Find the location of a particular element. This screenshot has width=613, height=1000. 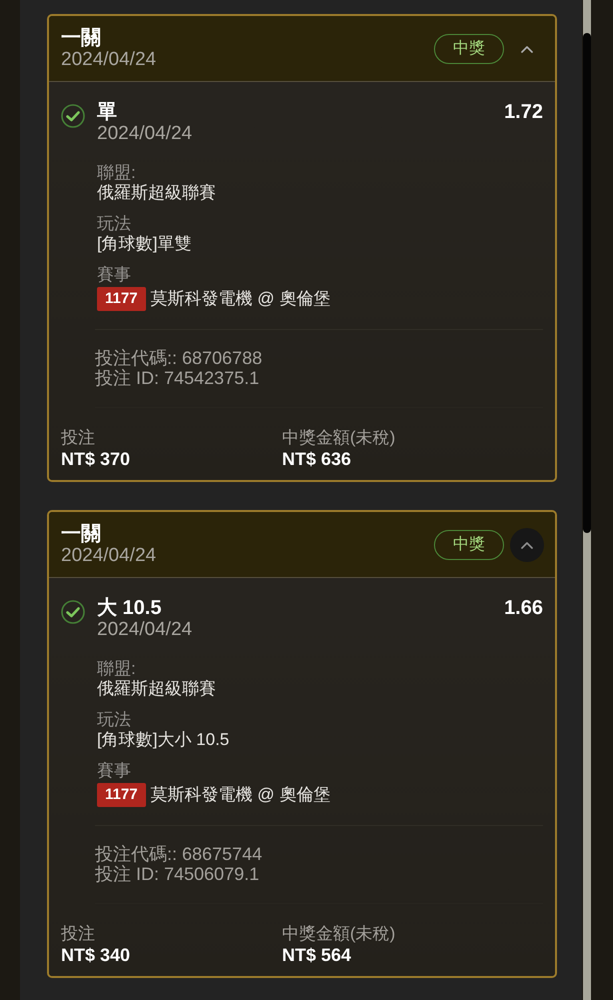

detail-value: [角球數]單雙 is located at coordinates (144, 244).